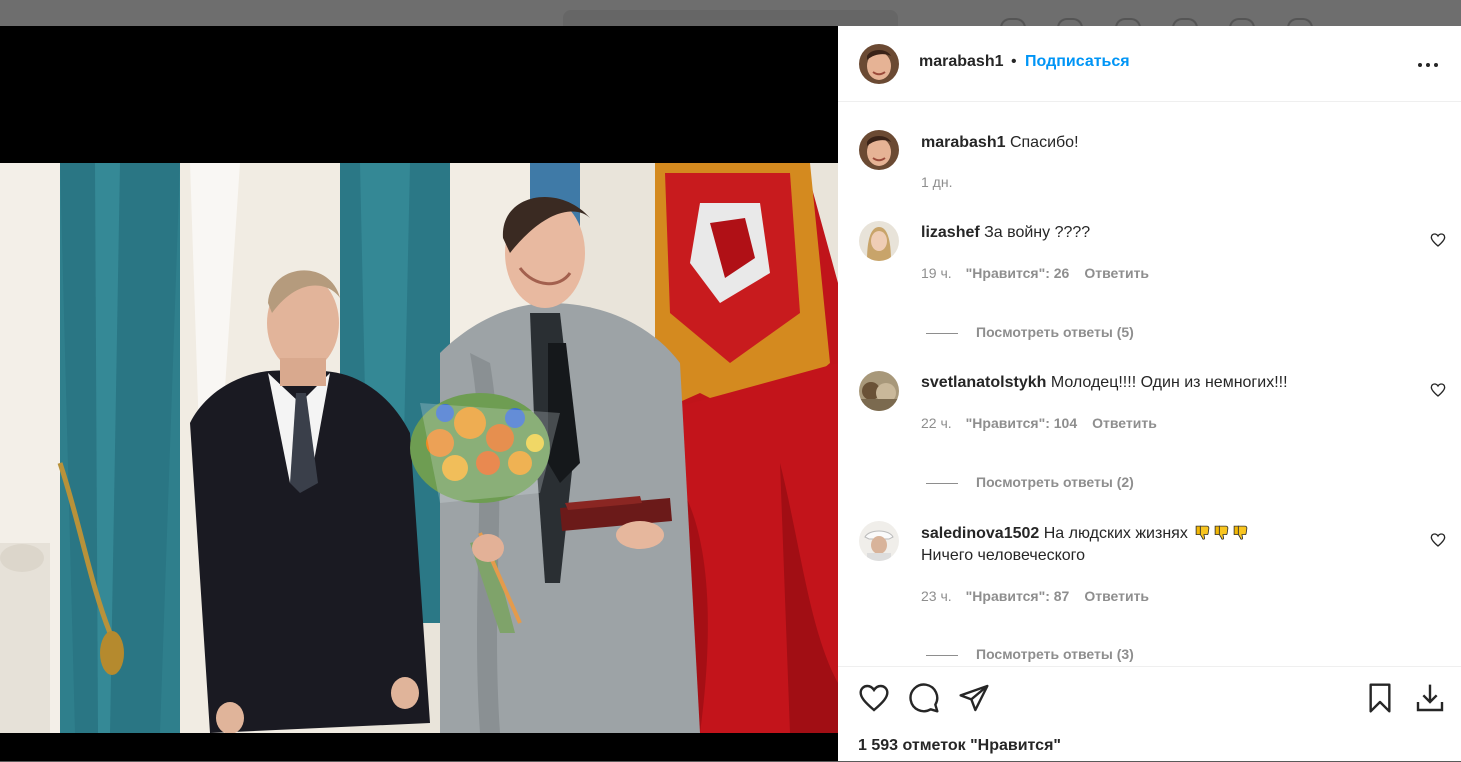 The image size is (1461, 762). Describe the element at coordinates (1115, 533) in the screenshot. I see `comment-body: На людских жизнях` at that location.